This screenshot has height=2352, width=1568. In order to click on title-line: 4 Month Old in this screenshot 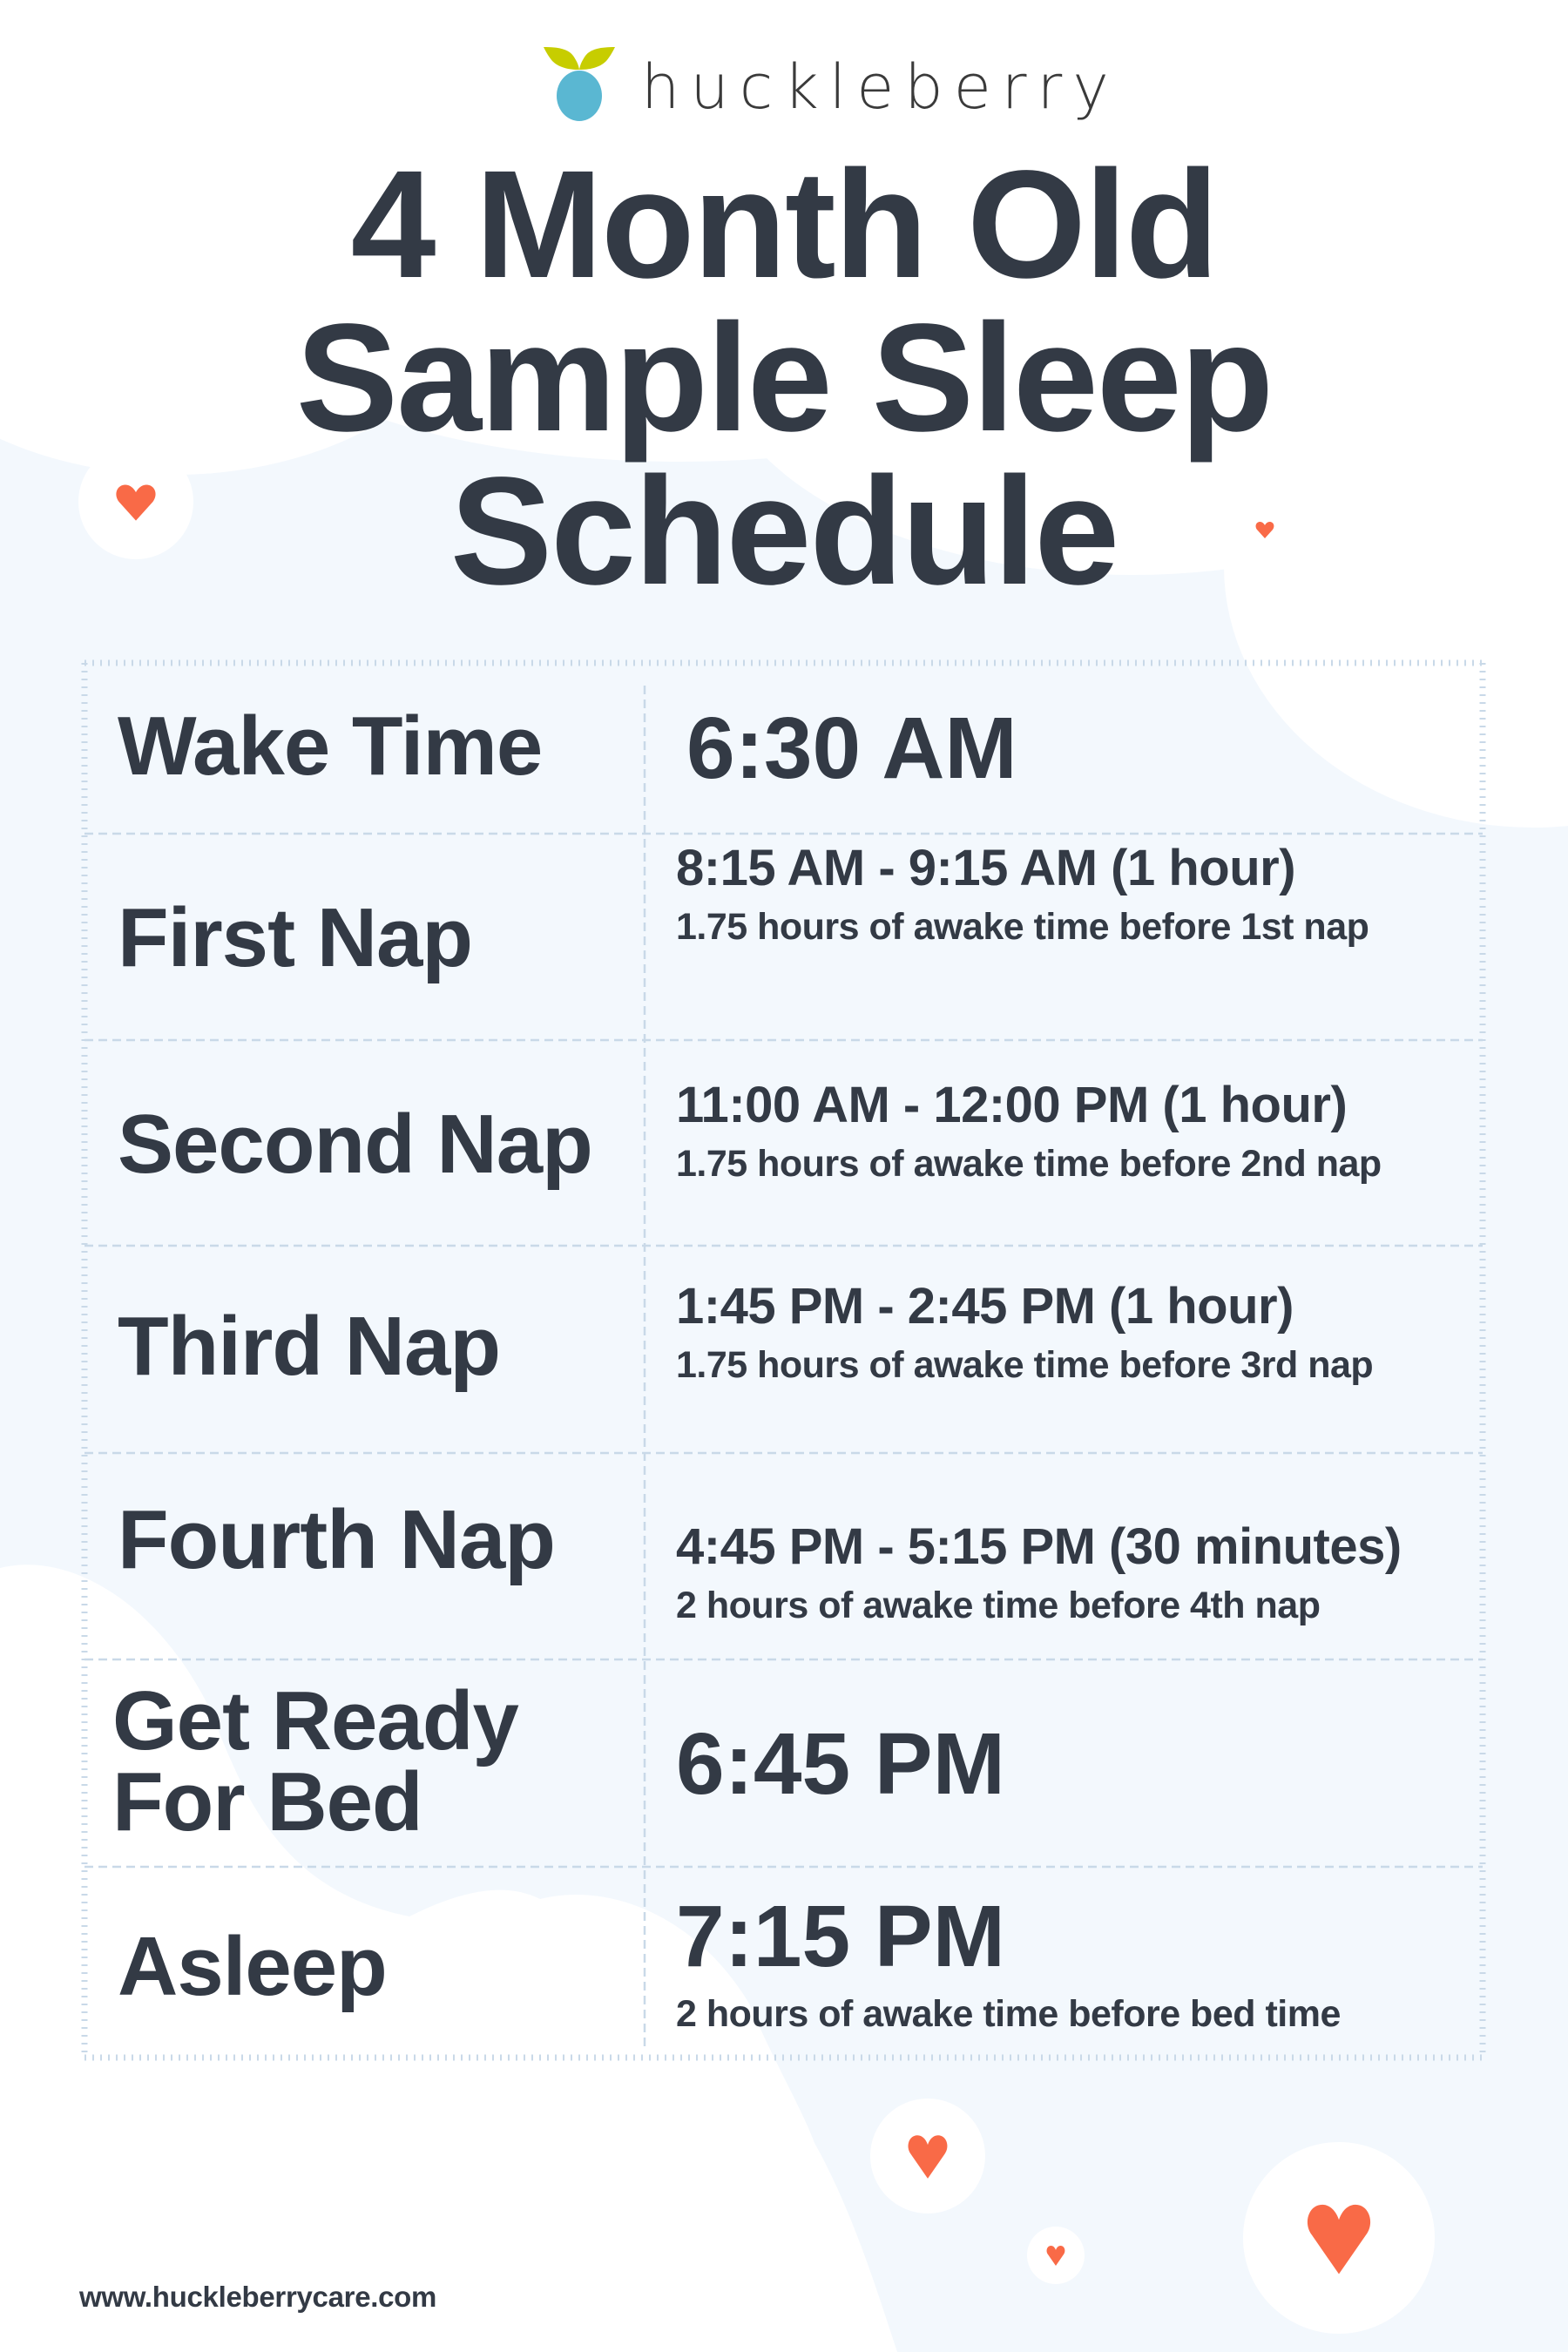, I will do `click(785, 225)`.